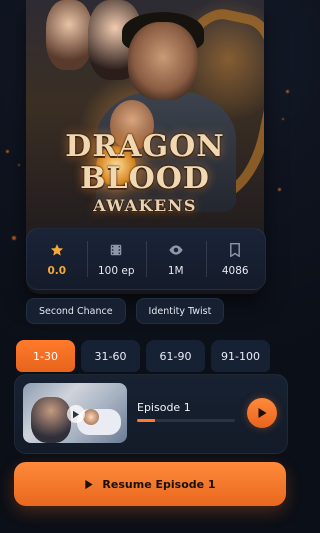  Describe the element at coordinates (76, 311) in the screenshot. I see `tag-second-chance: Second Chance` at that location.